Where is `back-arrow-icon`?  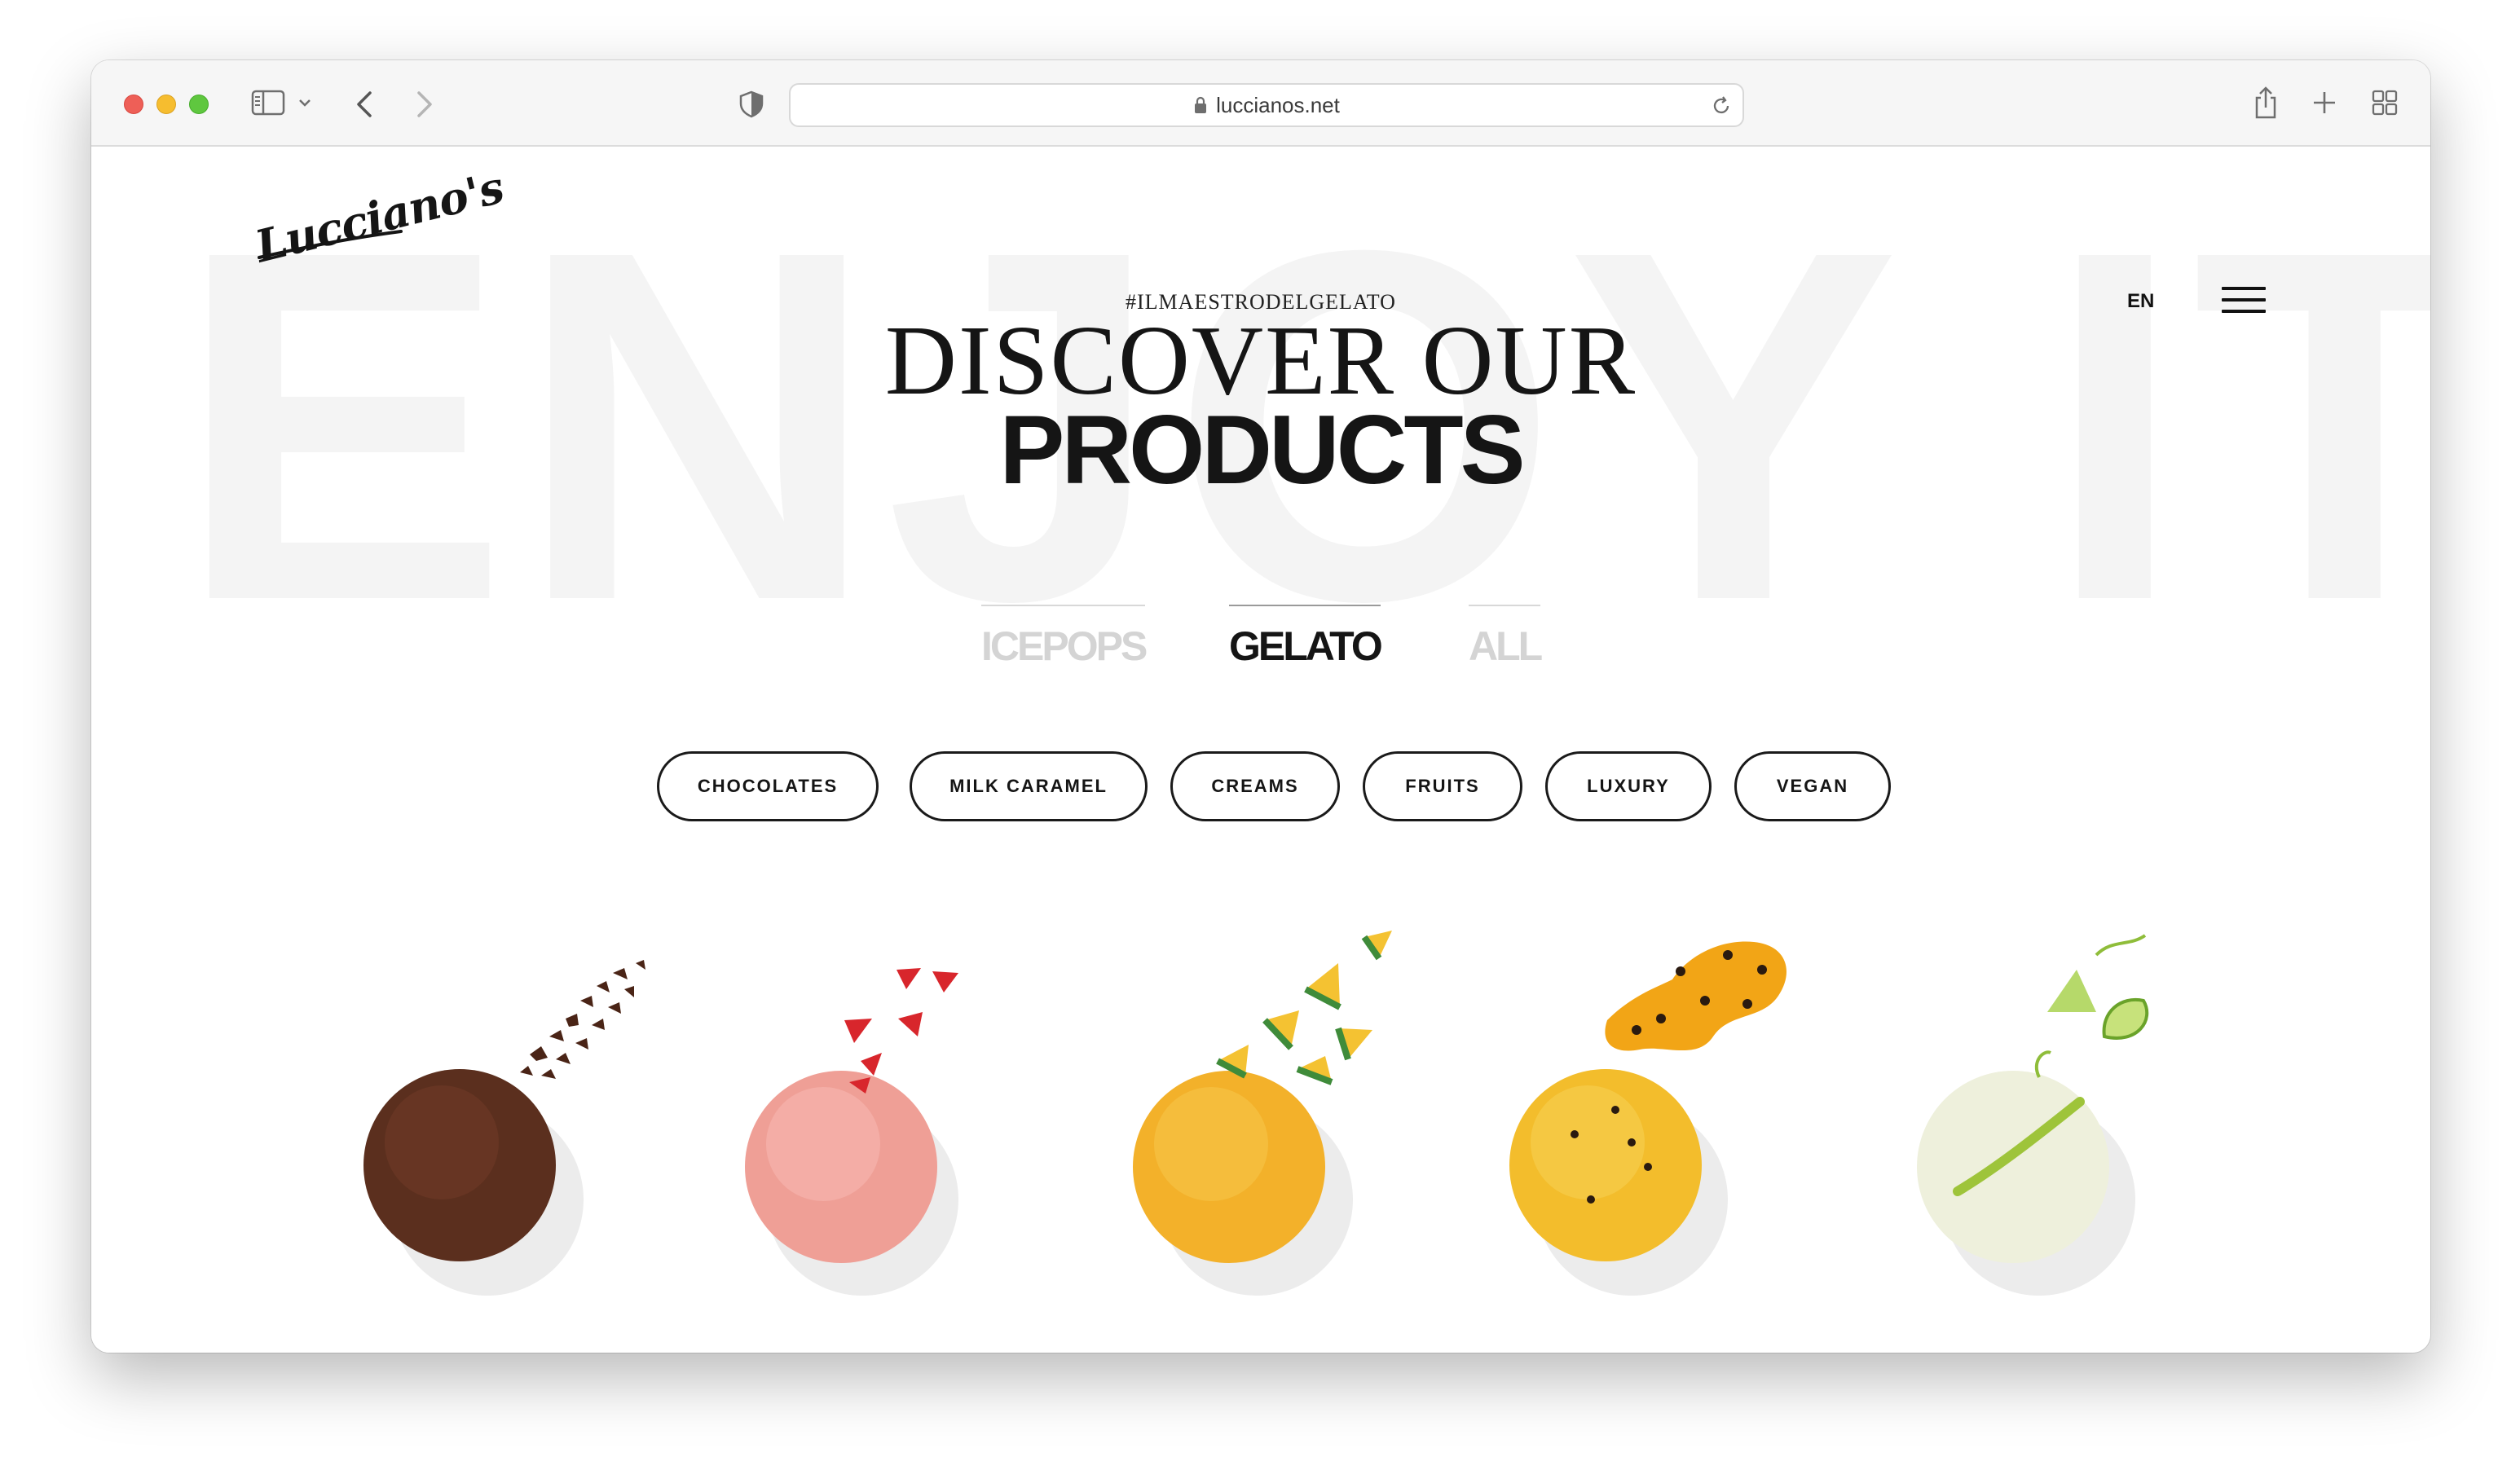 back-arrow-icon is located at coordinates (365, 104).